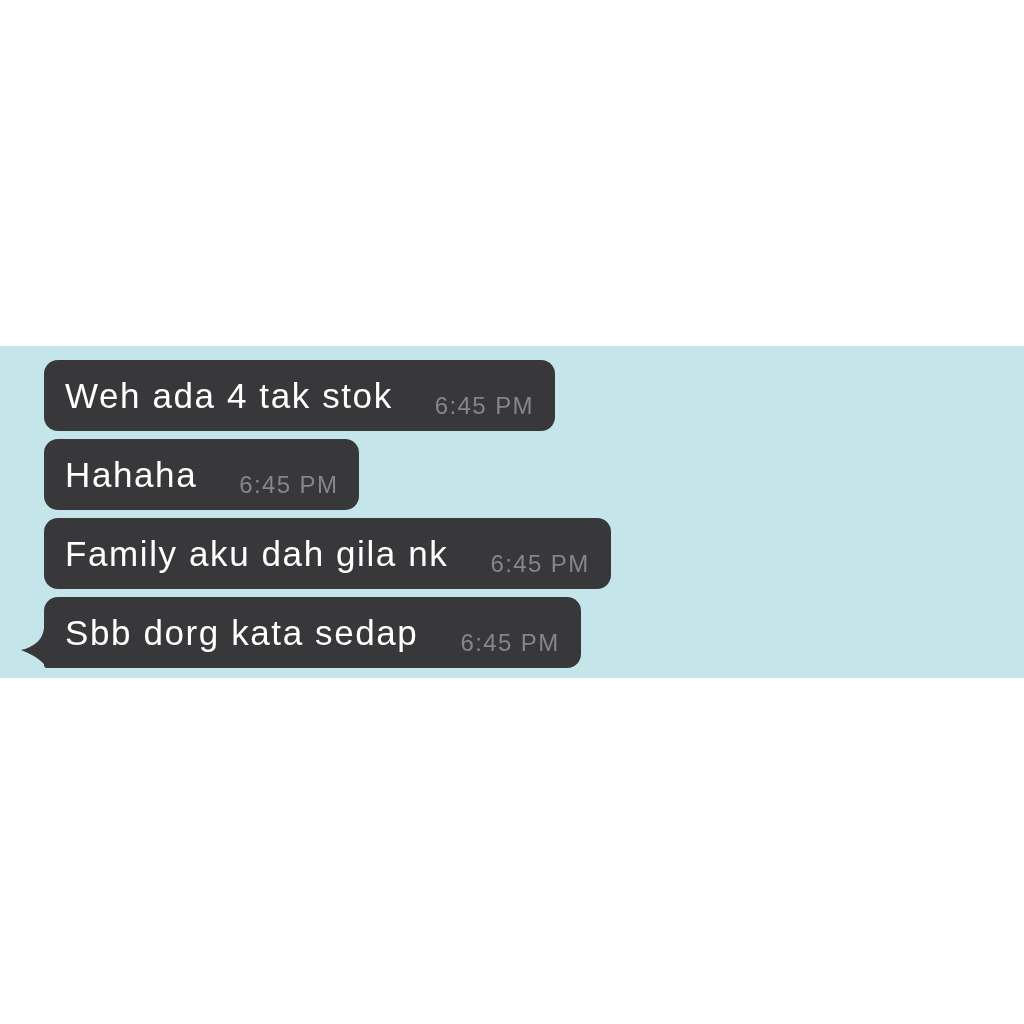 The width and height of the screenshot is (1024, 1024). I want to click on message-text: Hahaha, so click(131, 474).